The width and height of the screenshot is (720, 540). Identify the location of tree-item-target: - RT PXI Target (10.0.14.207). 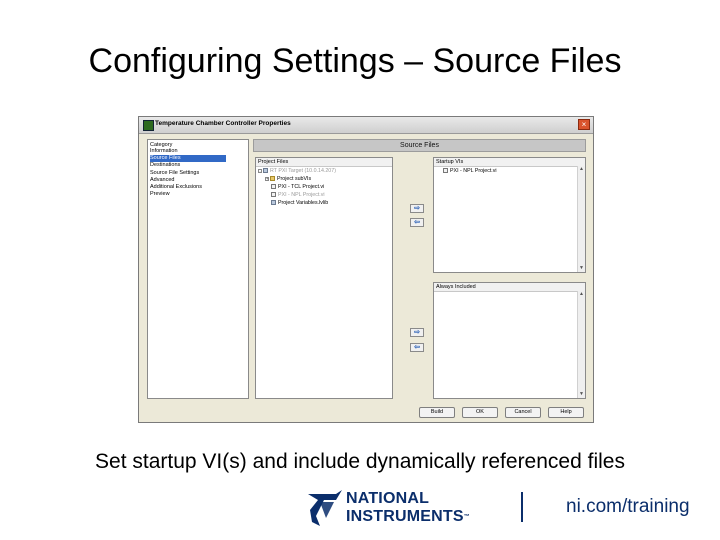
(324, 171).